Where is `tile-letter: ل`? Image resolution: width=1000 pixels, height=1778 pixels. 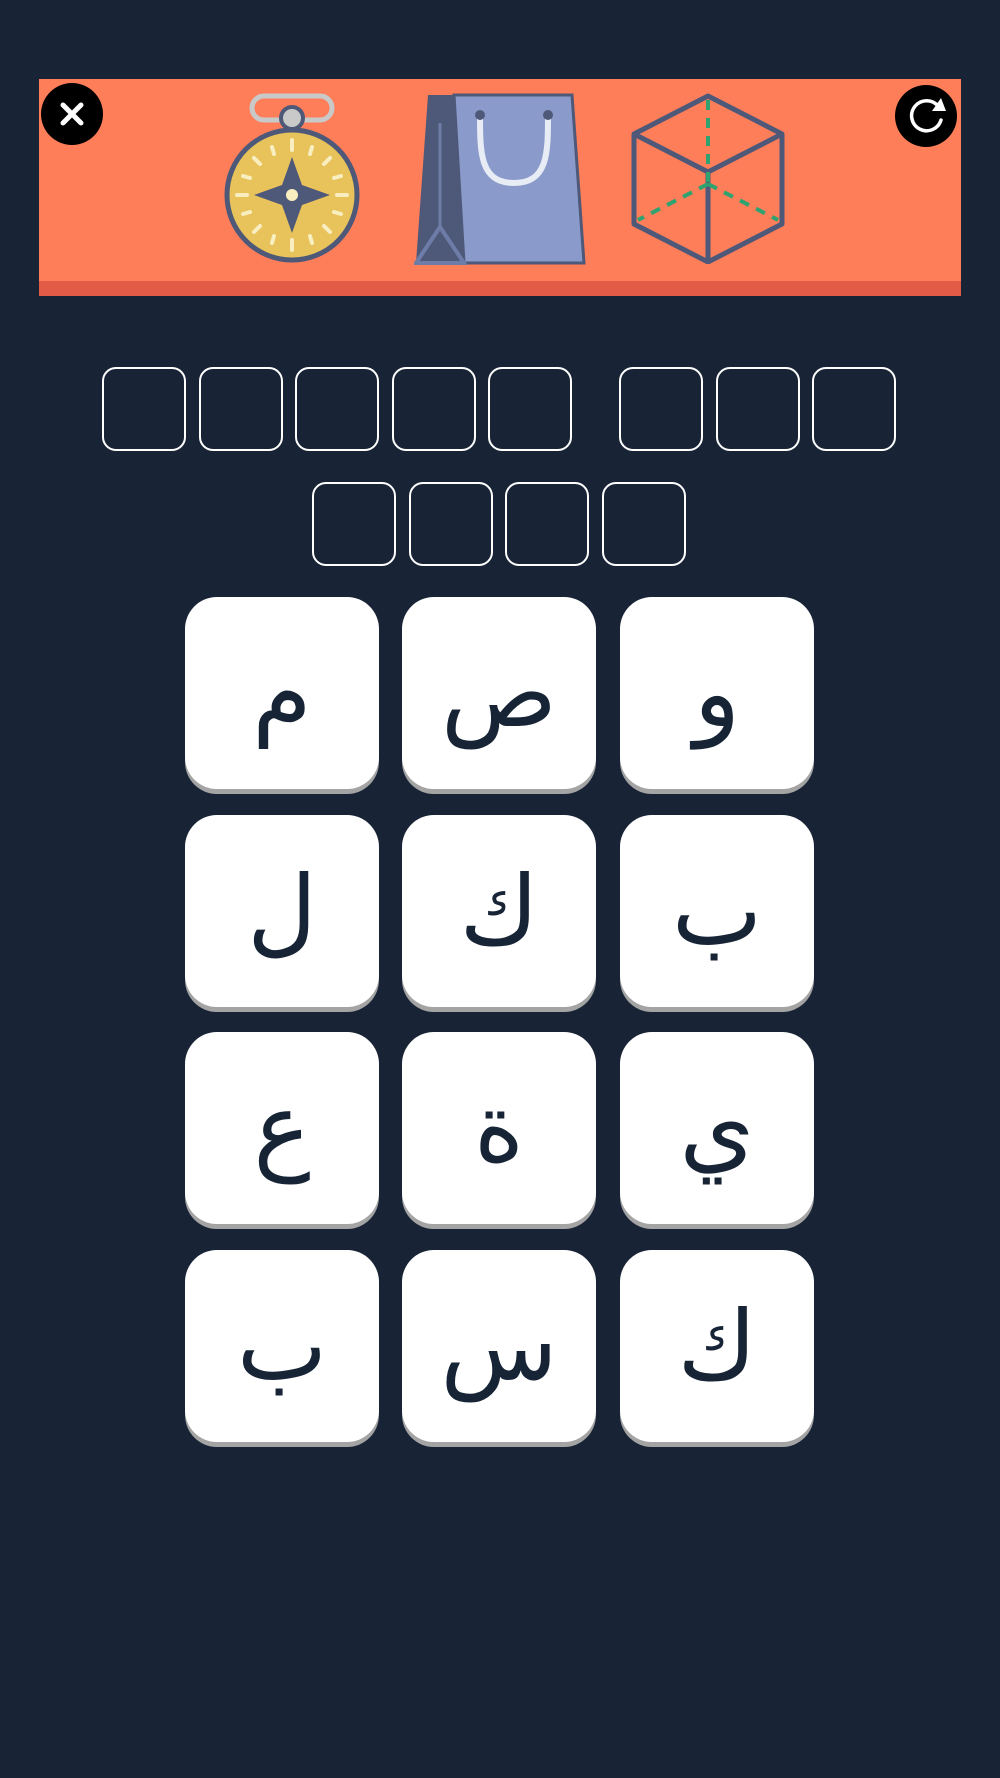
tile-letter: ل is located at coordinates (282, 911).